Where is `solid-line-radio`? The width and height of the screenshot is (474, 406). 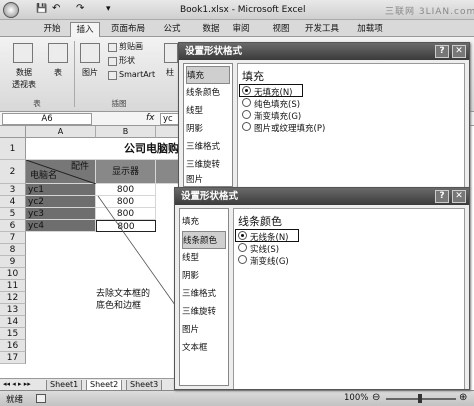 solid-line-radio is located at coordinates (242, 247).